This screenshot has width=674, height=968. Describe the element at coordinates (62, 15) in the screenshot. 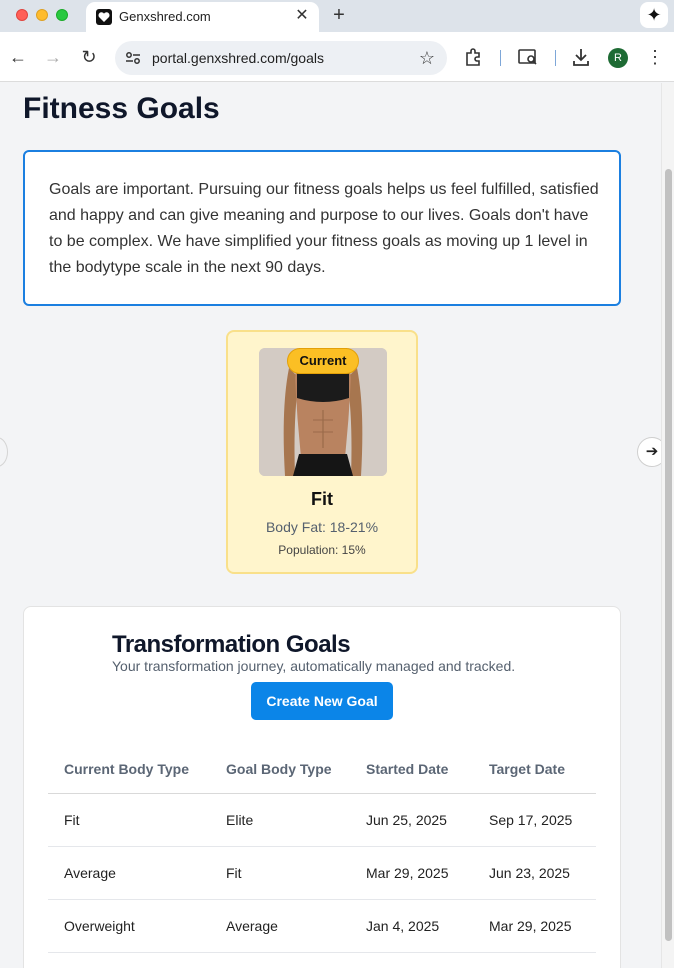

I see `window-maximize-button` at that location.